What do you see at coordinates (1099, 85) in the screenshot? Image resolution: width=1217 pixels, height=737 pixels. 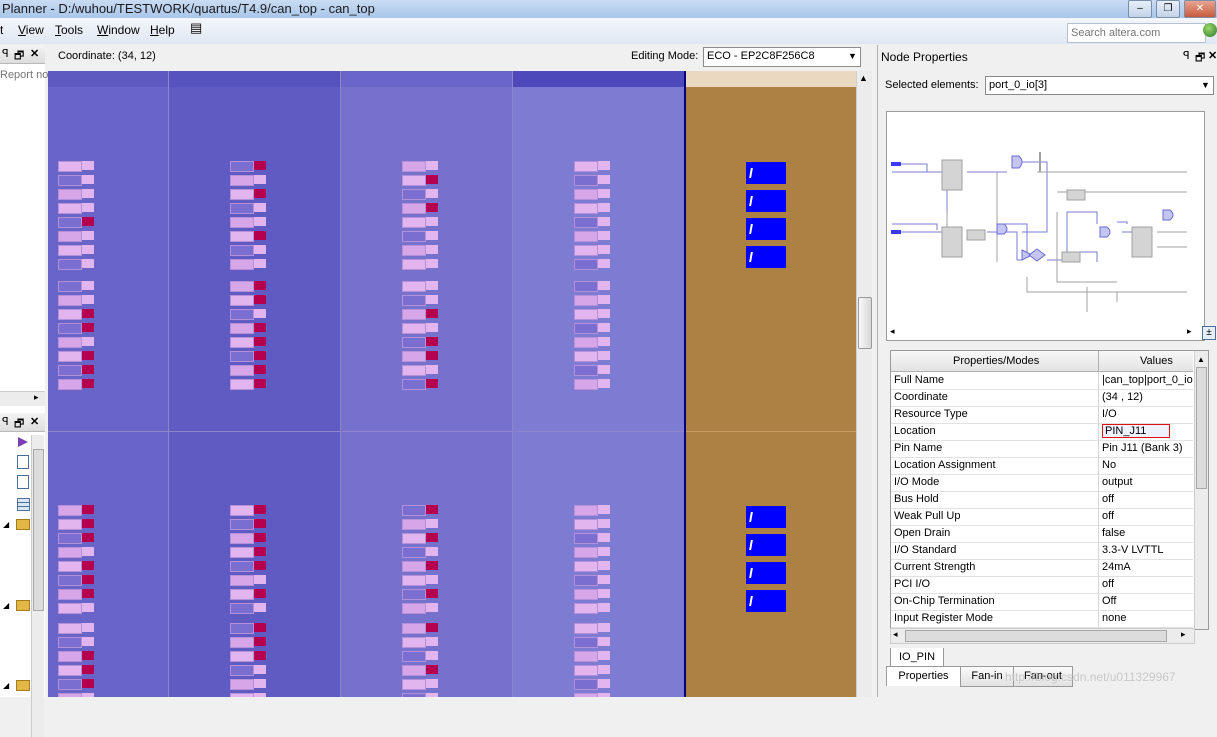 I see `selected-elements-select: port_0_io[3] ▼` at bounding box center [1099, 85].